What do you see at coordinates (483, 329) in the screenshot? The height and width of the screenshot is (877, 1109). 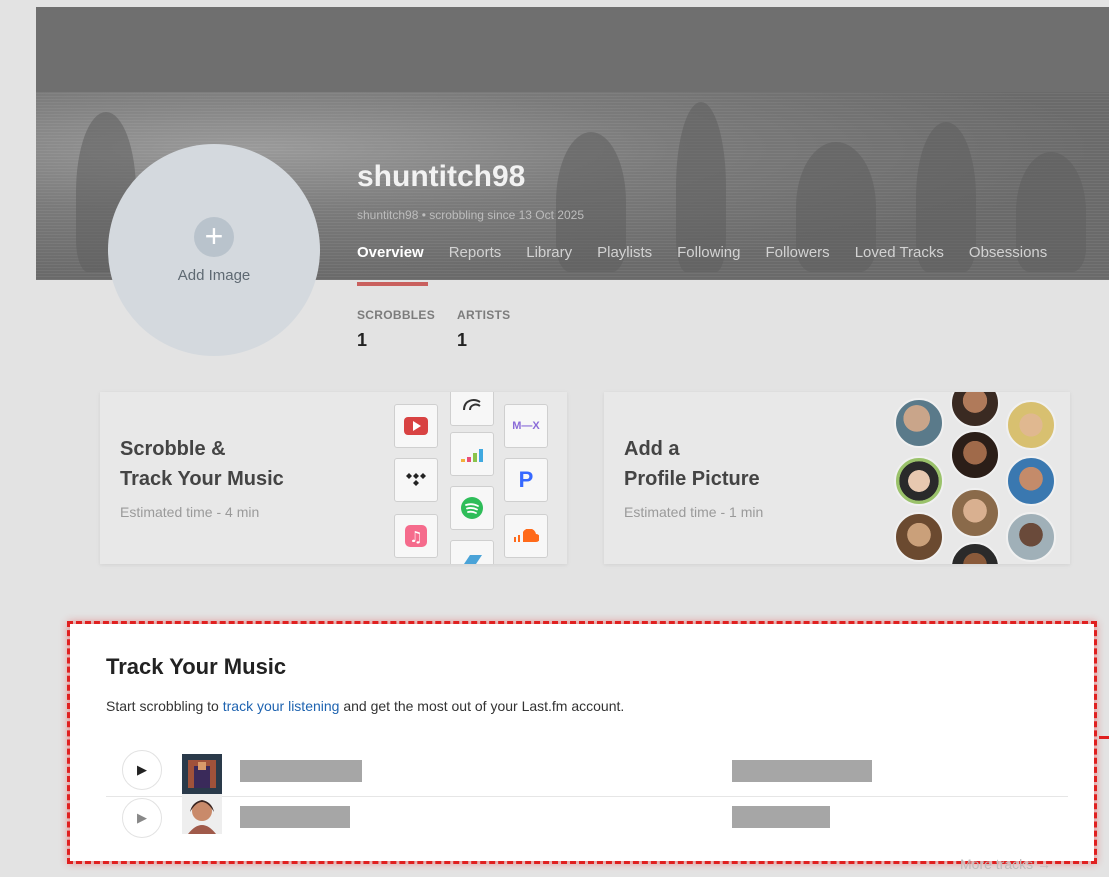 I see `stat-artists: ARTISTS 1` at bounding box center [483, 329].